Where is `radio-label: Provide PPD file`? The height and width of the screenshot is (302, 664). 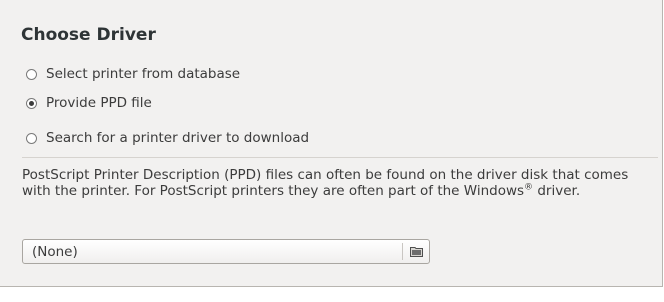 radio-label: Provide PPD file is located at coordinates (99, 103).